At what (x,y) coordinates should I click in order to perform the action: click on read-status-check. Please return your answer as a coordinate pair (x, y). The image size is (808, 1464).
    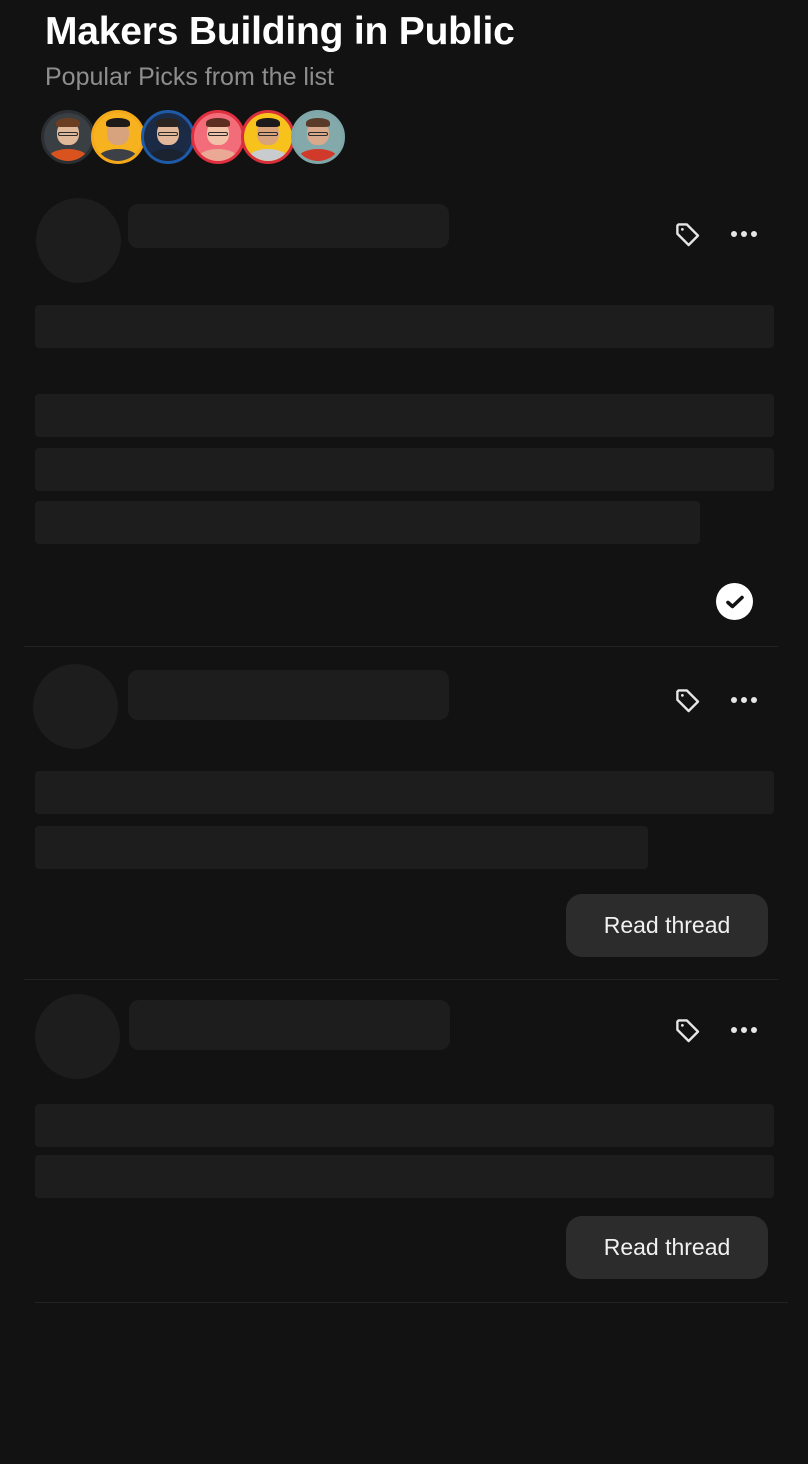
    Looking at the image, I should click on (734, 601).